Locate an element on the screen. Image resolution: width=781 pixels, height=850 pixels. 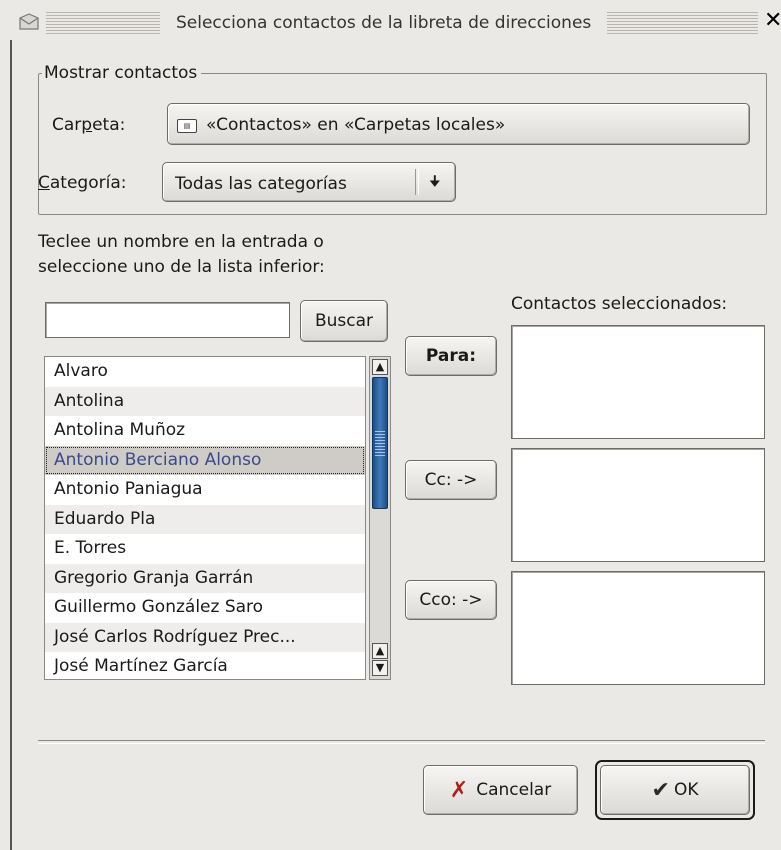
cancel-x-icon: ✗ is located at coordinates (459, 790).